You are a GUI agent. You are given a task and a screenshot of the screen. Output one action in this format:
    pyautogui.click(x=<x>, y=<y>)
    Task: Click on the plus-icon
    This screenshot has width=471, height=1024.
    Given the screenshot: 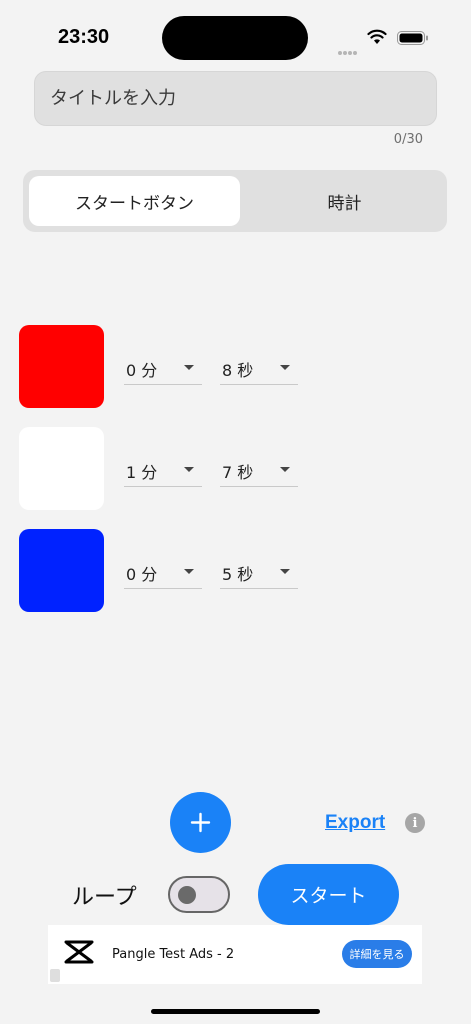 What is the action you would take?
    pyautogui.click(x=200, y=822)
    